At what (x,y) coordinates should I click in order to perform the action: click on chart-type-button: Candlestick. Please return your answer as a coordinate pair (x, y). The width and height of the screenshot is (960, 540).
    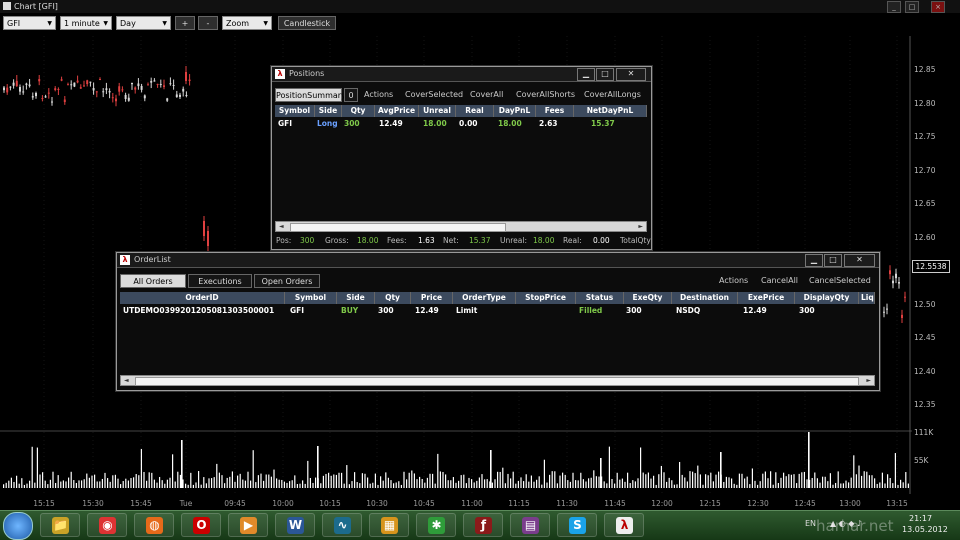
    Looking at the image, I should click on (307, 23).